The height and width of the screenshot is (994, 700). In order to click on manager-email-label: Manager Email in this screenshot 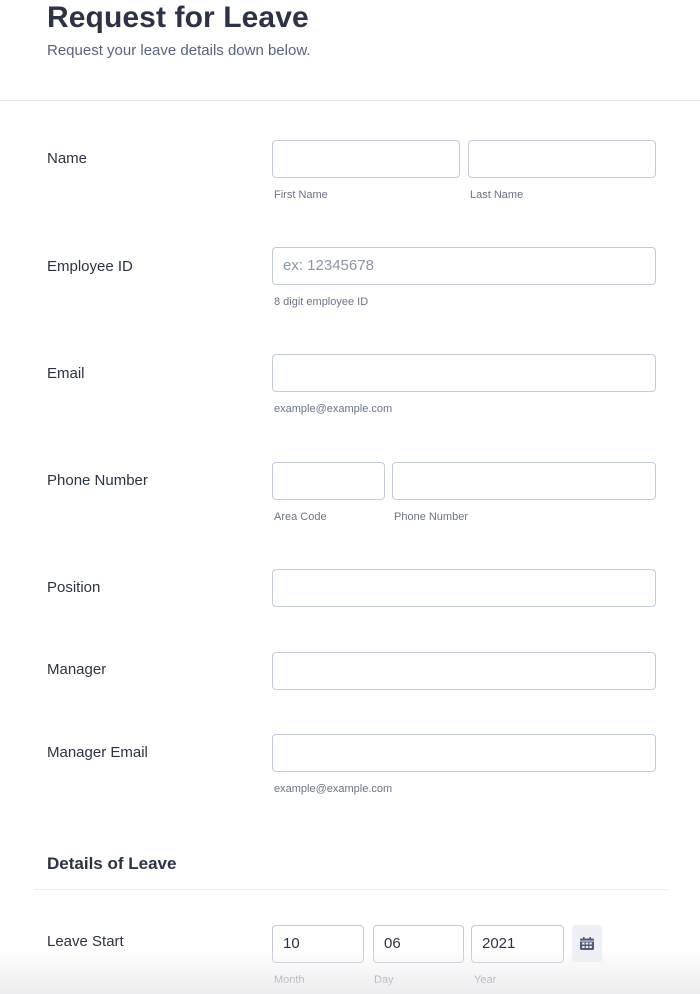, I will do `click(97, 752)`.